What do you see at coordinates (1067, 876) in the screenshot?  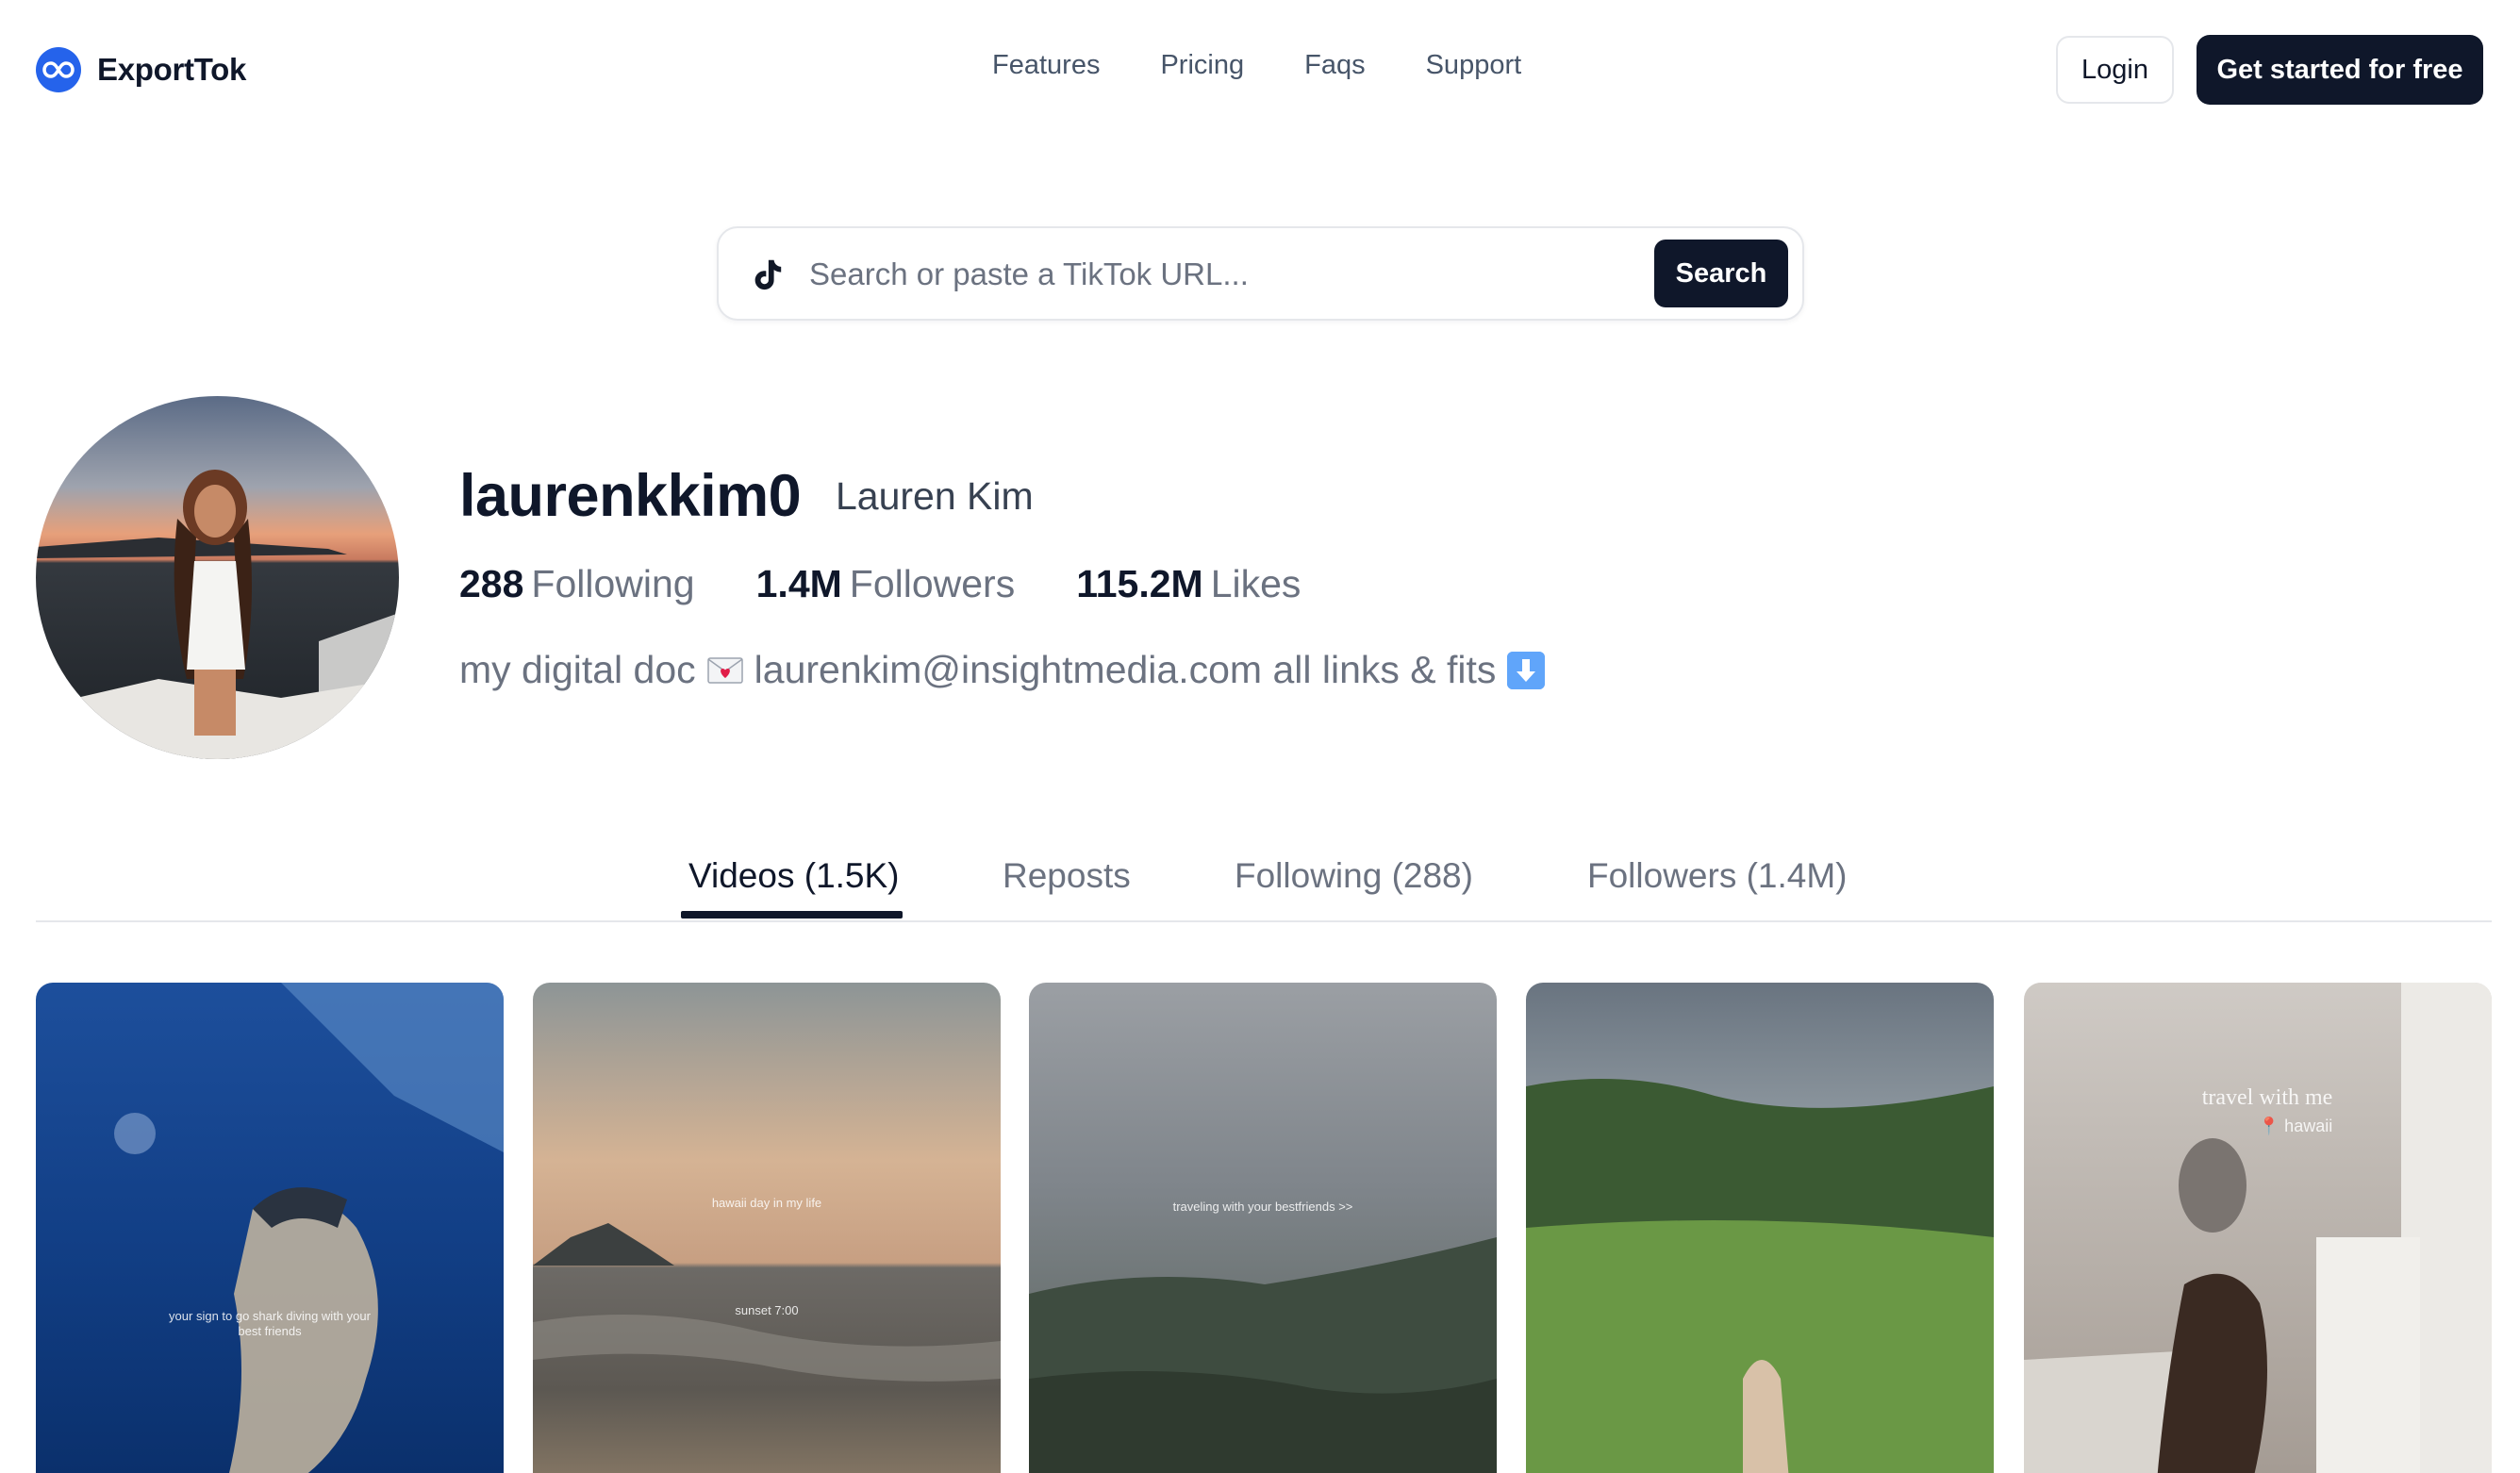 I see `tab-reposts: Reposts` at bounding box center [1067, 876].